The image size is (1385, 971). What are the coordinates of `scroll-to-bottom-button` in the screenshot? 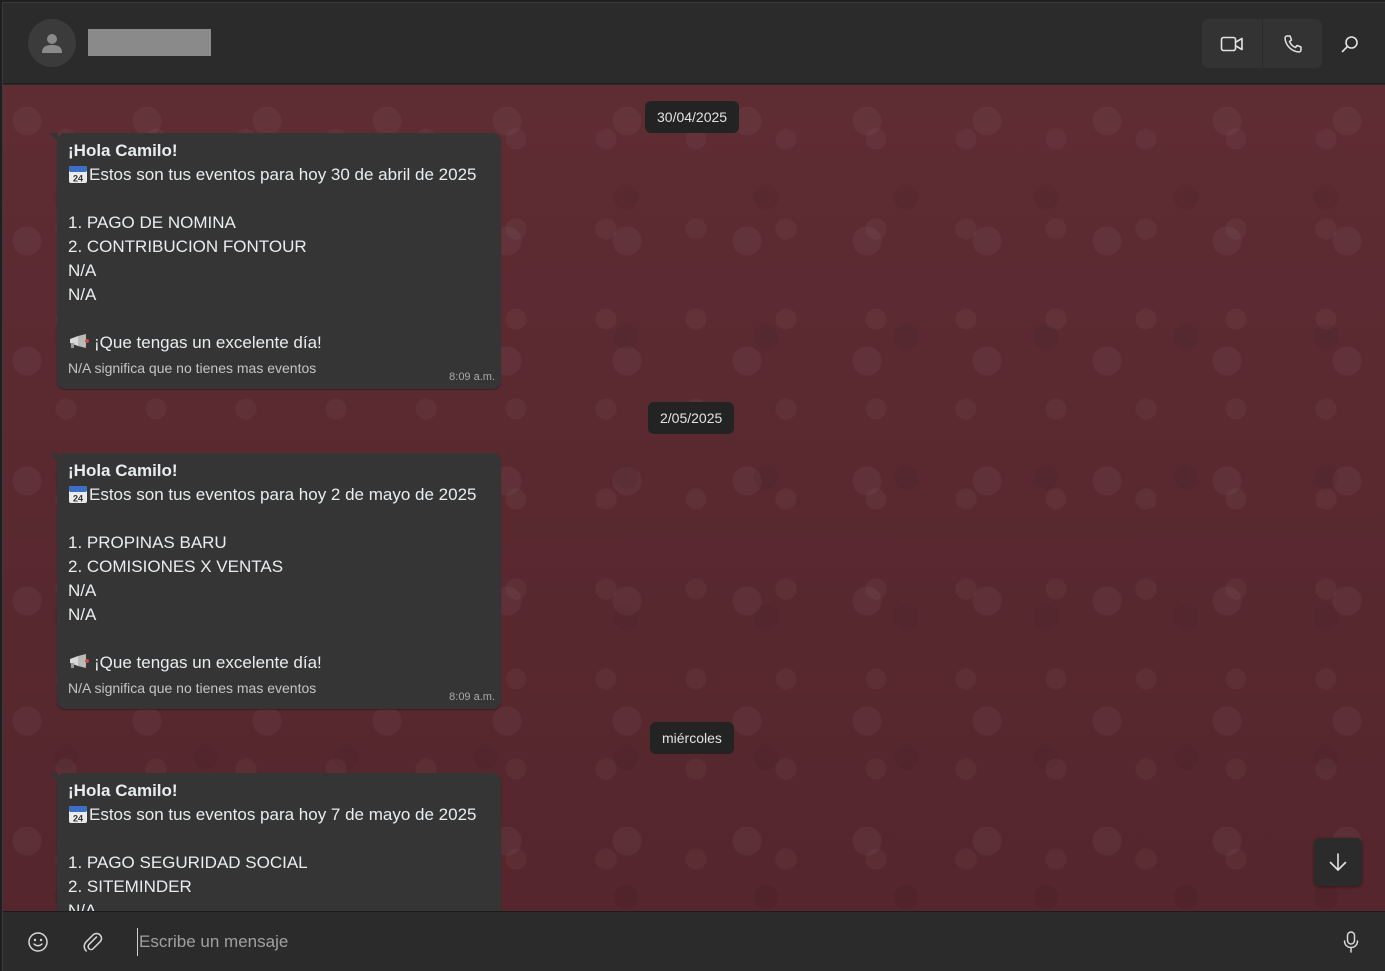 It's located at (1338, 862).